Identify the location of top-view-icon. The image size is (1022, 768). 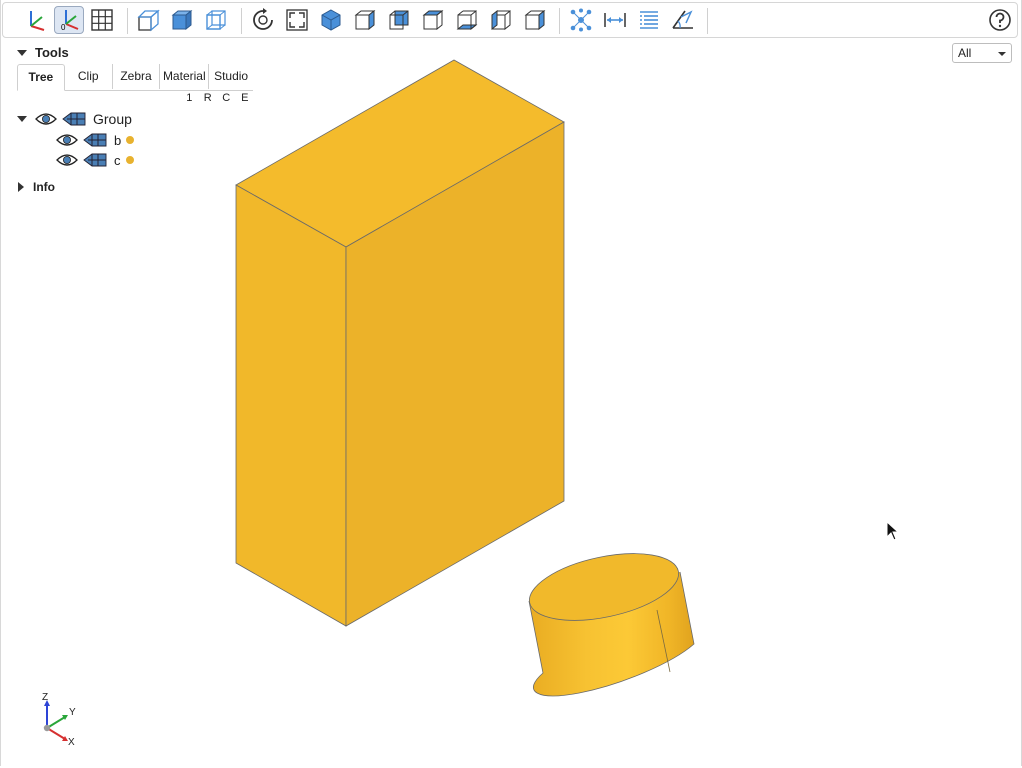
(433, 20).